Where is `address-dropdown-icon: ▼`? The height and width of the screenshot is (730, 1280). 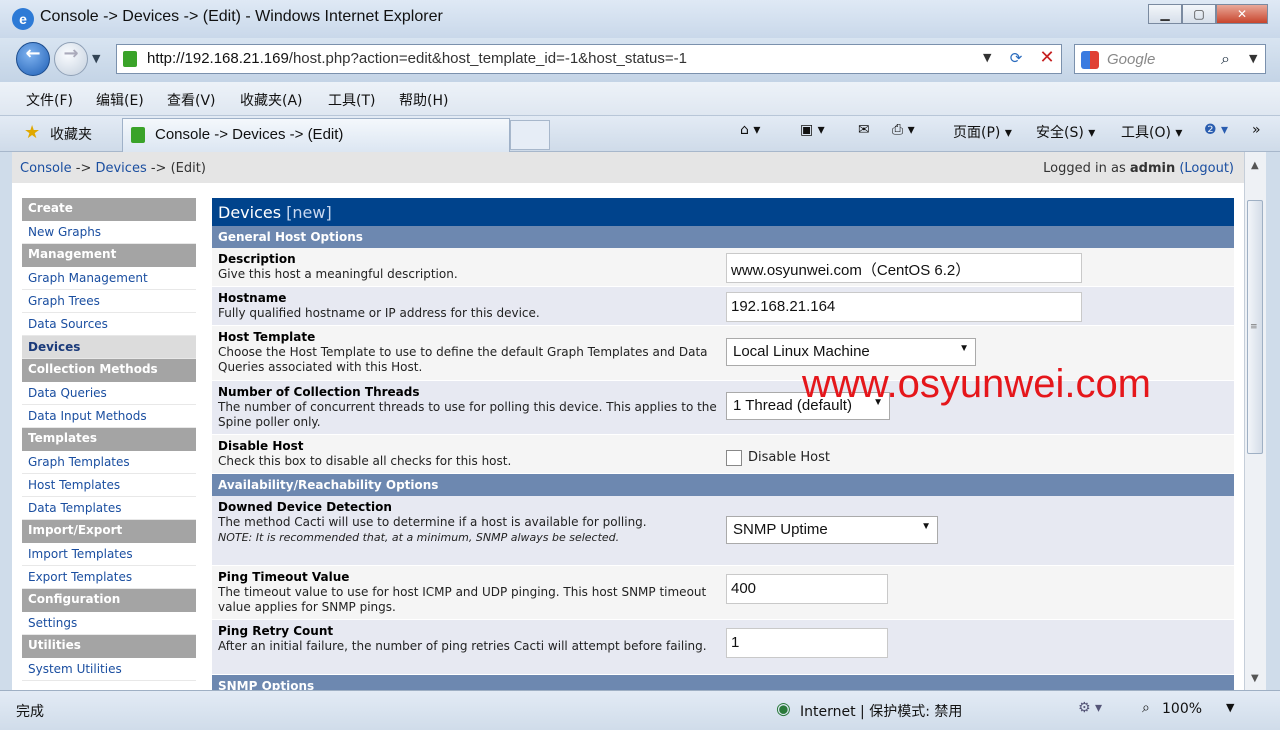 address-dropdown-icon: ▼ is located at coordinates (987, 57).